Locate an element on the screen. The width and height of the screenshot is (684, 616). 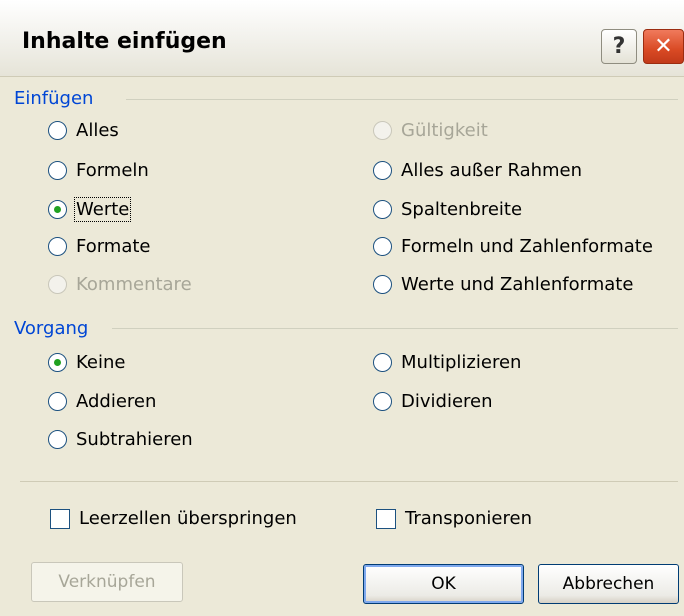
cancel-button: Abbrechen is located at coordinates (608, 584).